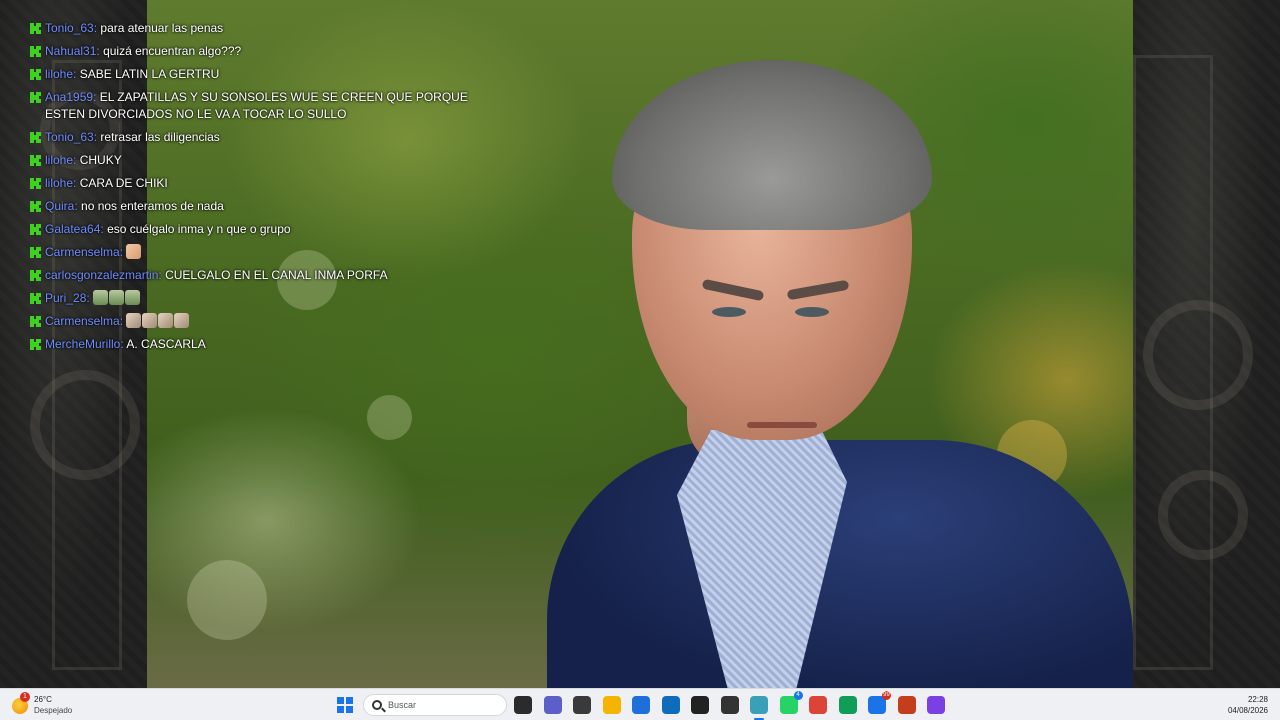  Describe the element at coordinates (162, 28) in the screenshot. I see `chat-text: para atenuar las penas` at that location.